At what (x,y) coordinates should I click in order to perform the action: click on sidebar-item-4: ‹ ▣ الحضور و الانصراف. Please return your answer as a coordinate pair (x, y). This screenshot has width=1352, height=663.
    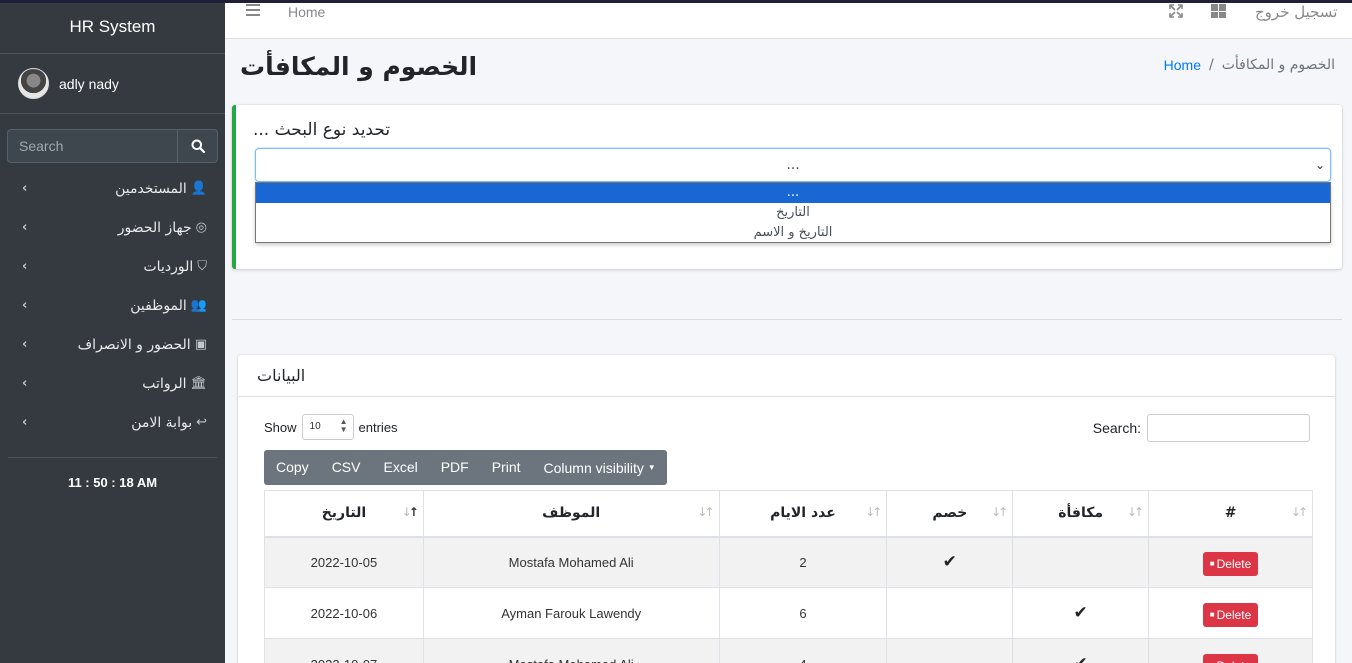
    Looking at the image, I should click on (112, 344).